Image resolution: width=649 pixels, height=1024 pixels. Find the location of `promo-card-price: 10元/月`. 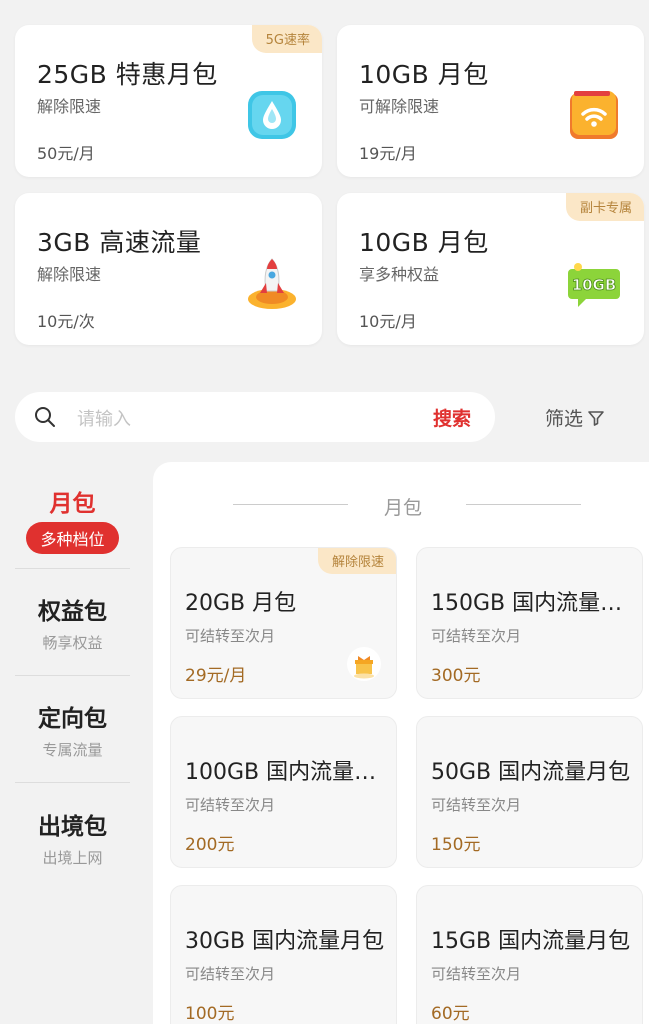

promo-card-price: 10元/月 is located at coordinates (388, 321).